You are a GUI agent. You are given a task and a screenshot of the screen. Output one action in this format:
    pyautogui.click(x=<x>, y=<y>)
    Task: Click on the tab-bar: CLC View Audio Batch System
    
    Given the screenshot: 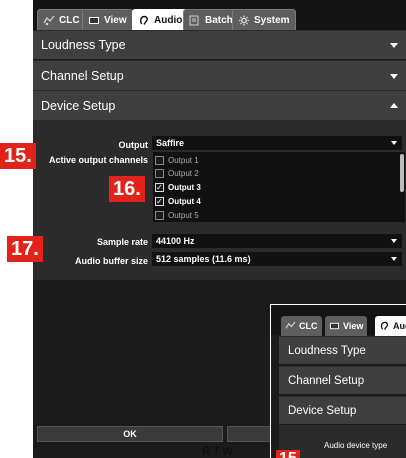 What is the action you would take?
    pyautogui.click(x=219, y=15)
    